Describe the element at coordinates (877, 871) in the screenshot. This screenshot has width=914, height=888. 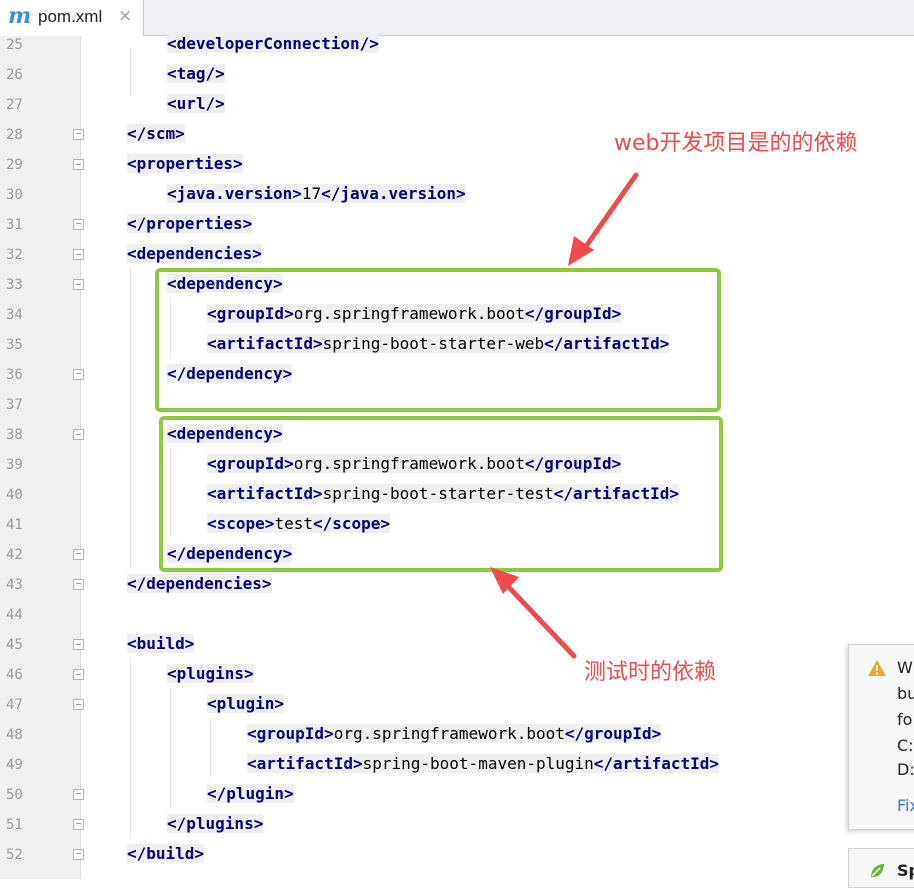
I see `spring-leaf-icon` at that location.